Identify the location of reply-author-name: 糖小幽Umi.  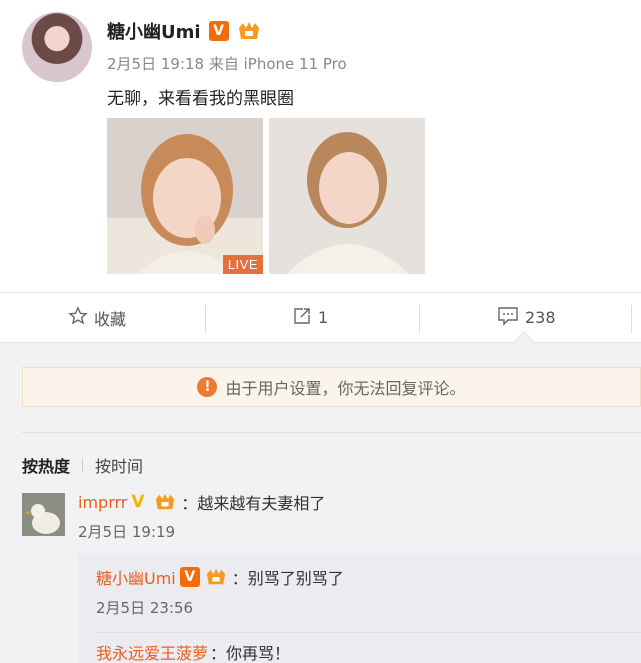
(136, 577).